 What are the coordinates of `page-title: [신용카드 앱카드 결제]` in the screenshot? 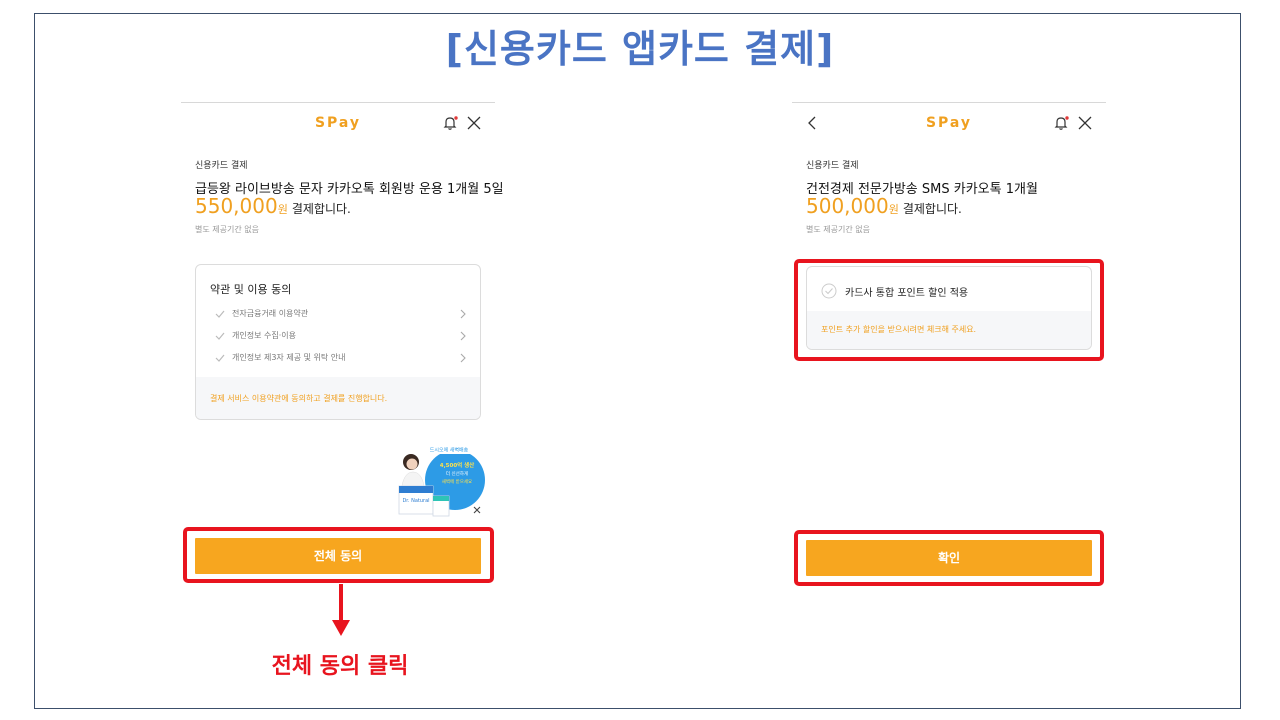 It's located at (640, 49).